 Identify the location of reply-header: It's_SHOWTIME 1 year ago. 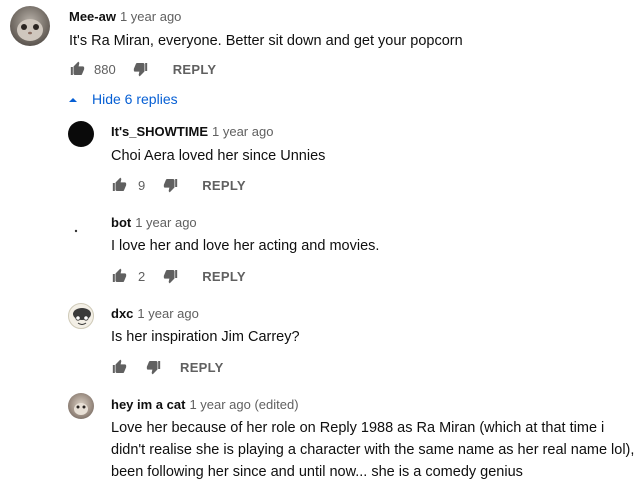
(192, 132).